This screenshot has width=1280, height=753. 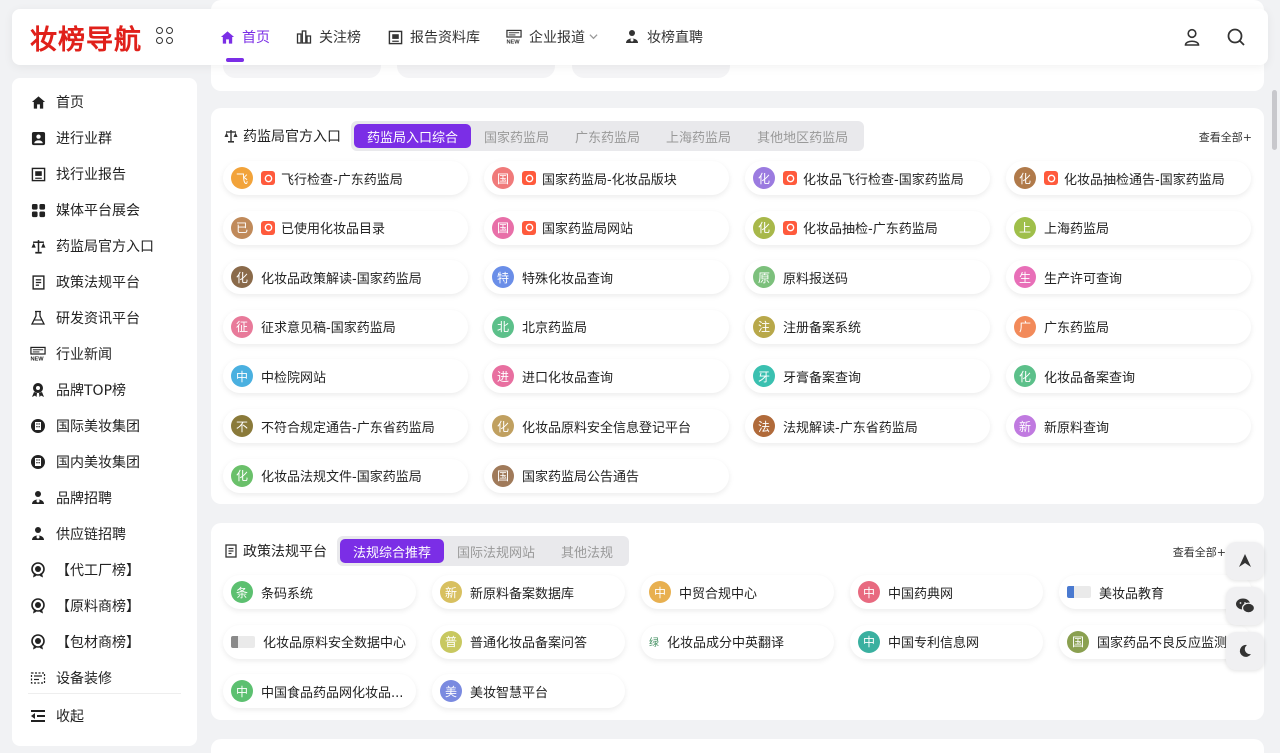 I want to click on link-card: 中中检院网站, so click(x=345, y=376).